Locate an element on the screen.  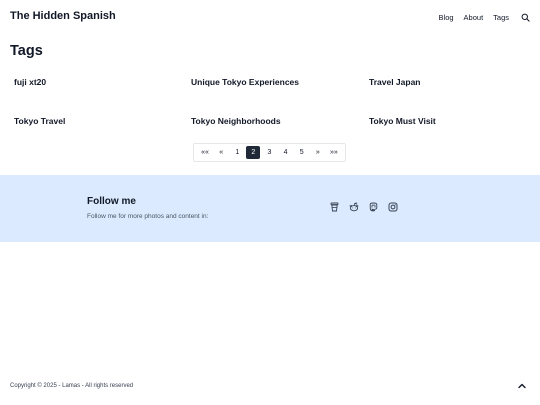
tag-link: fuji xt20 is located at coordinates (30, 82).